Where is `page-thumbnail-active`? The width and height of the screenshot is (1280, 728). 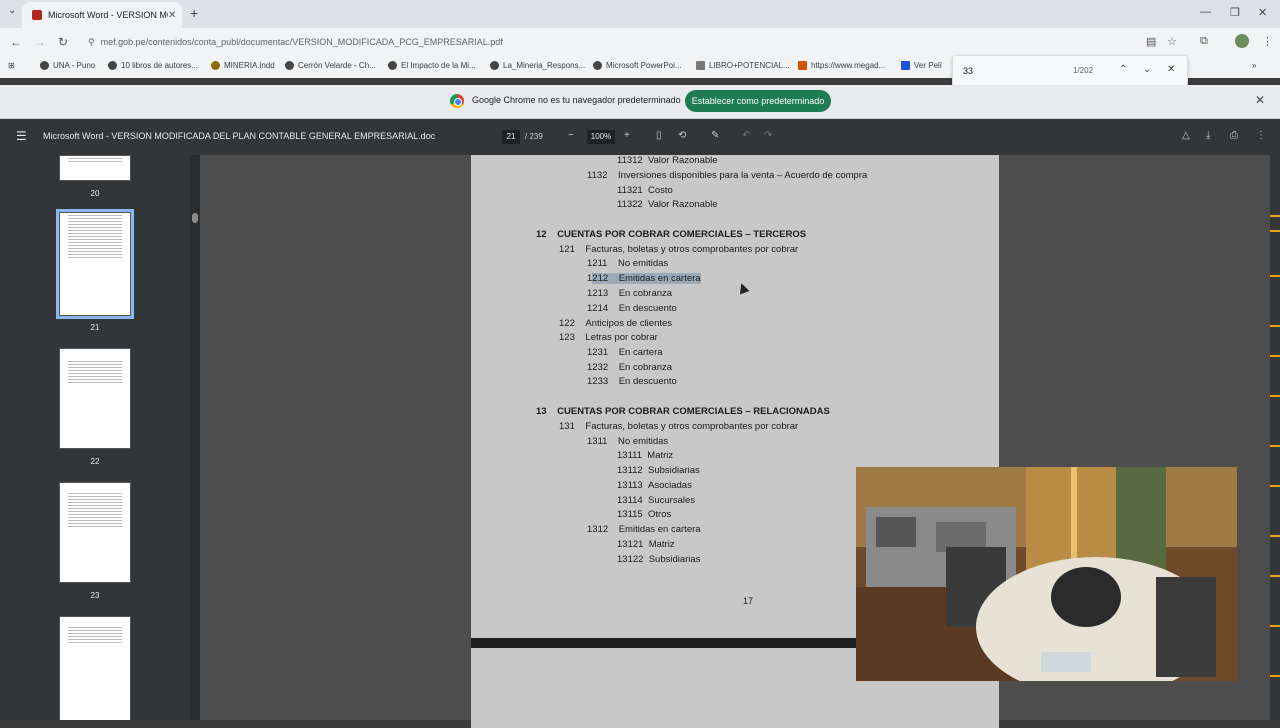 page-thumbnail-active is located at coordinates (95, 264).